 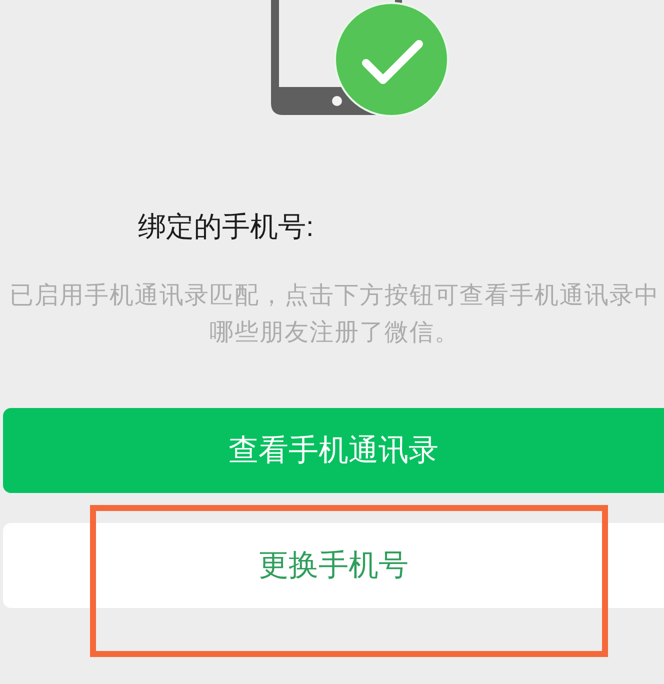 What do you see at coordinates (334, 314) in the screenshot?
I see `description-text: 已启用手机通讯录匹配，点击下方按钮可查看手机通讯录中哪些朋友注册了微信。` at bounding box center [334, 314].